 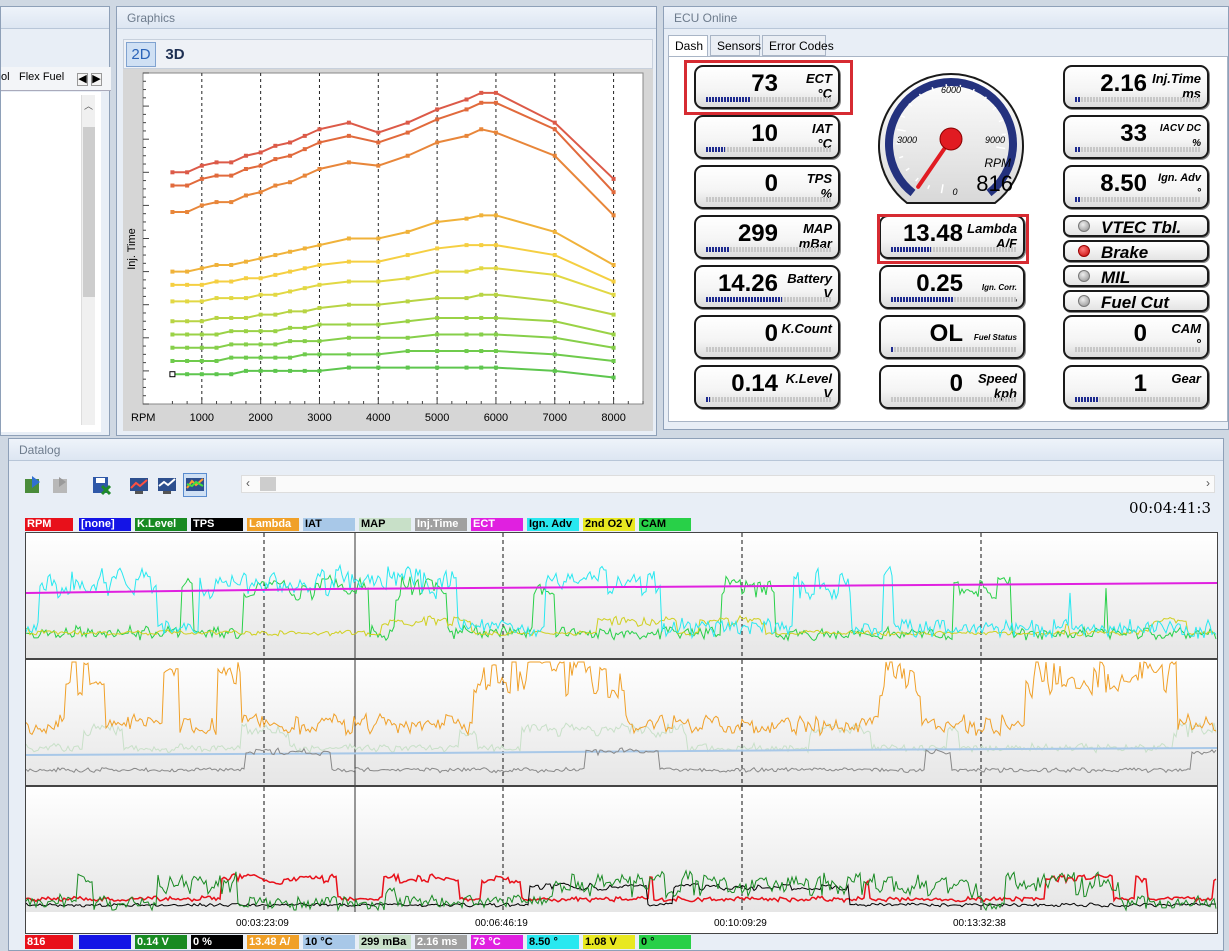 I want to click on open-log-icon, so click(x=33, y=485).